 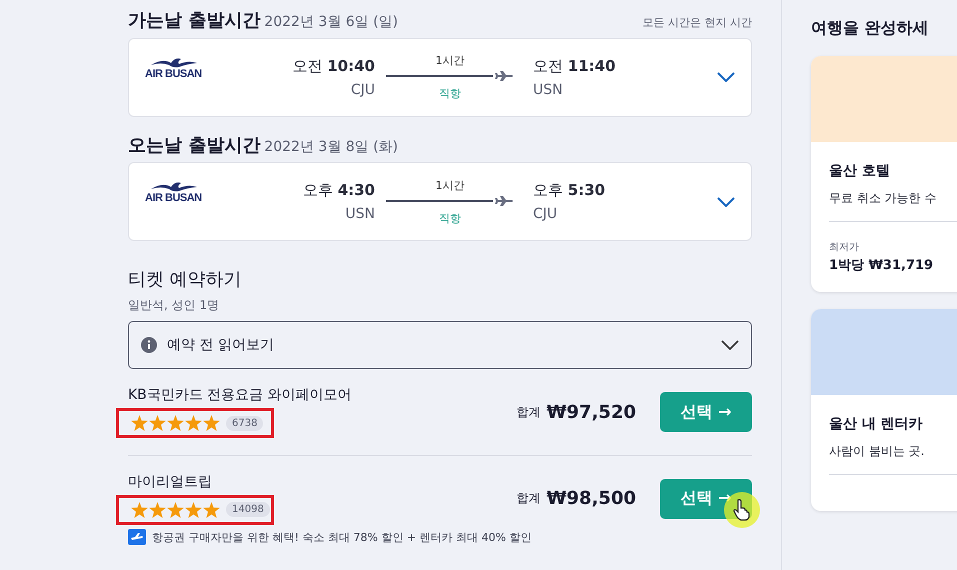 What do you see at coordinates (545, 214) in the screenshot?
I see `arrival-airport: CJU` at bounding box center [545, 214].